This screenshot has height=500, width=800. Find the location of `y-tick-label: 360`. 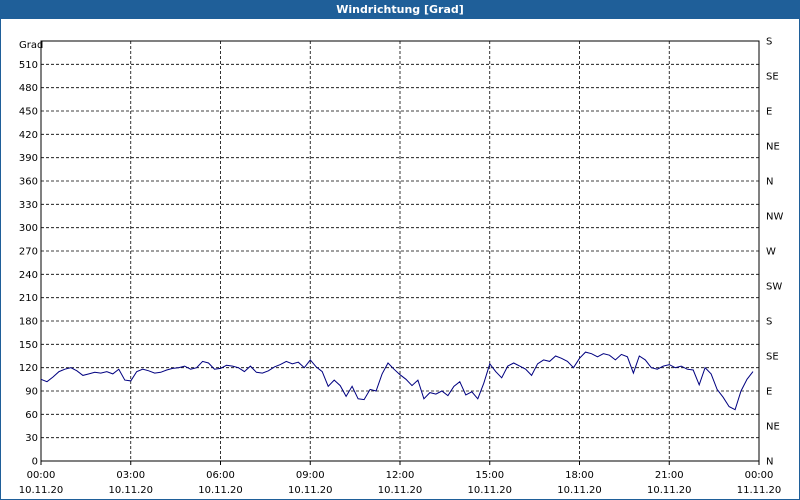

y-tick-label: 360 is located at coordinates (28, 182).